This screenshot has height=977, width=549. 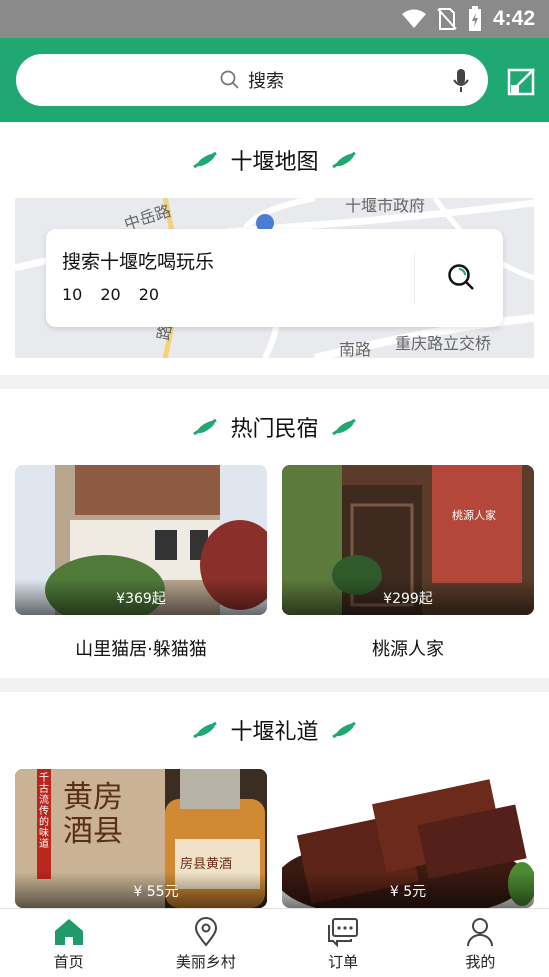 I want to click on tab-beautiful-village: 美丽乡村, so click(x=205, y=943).